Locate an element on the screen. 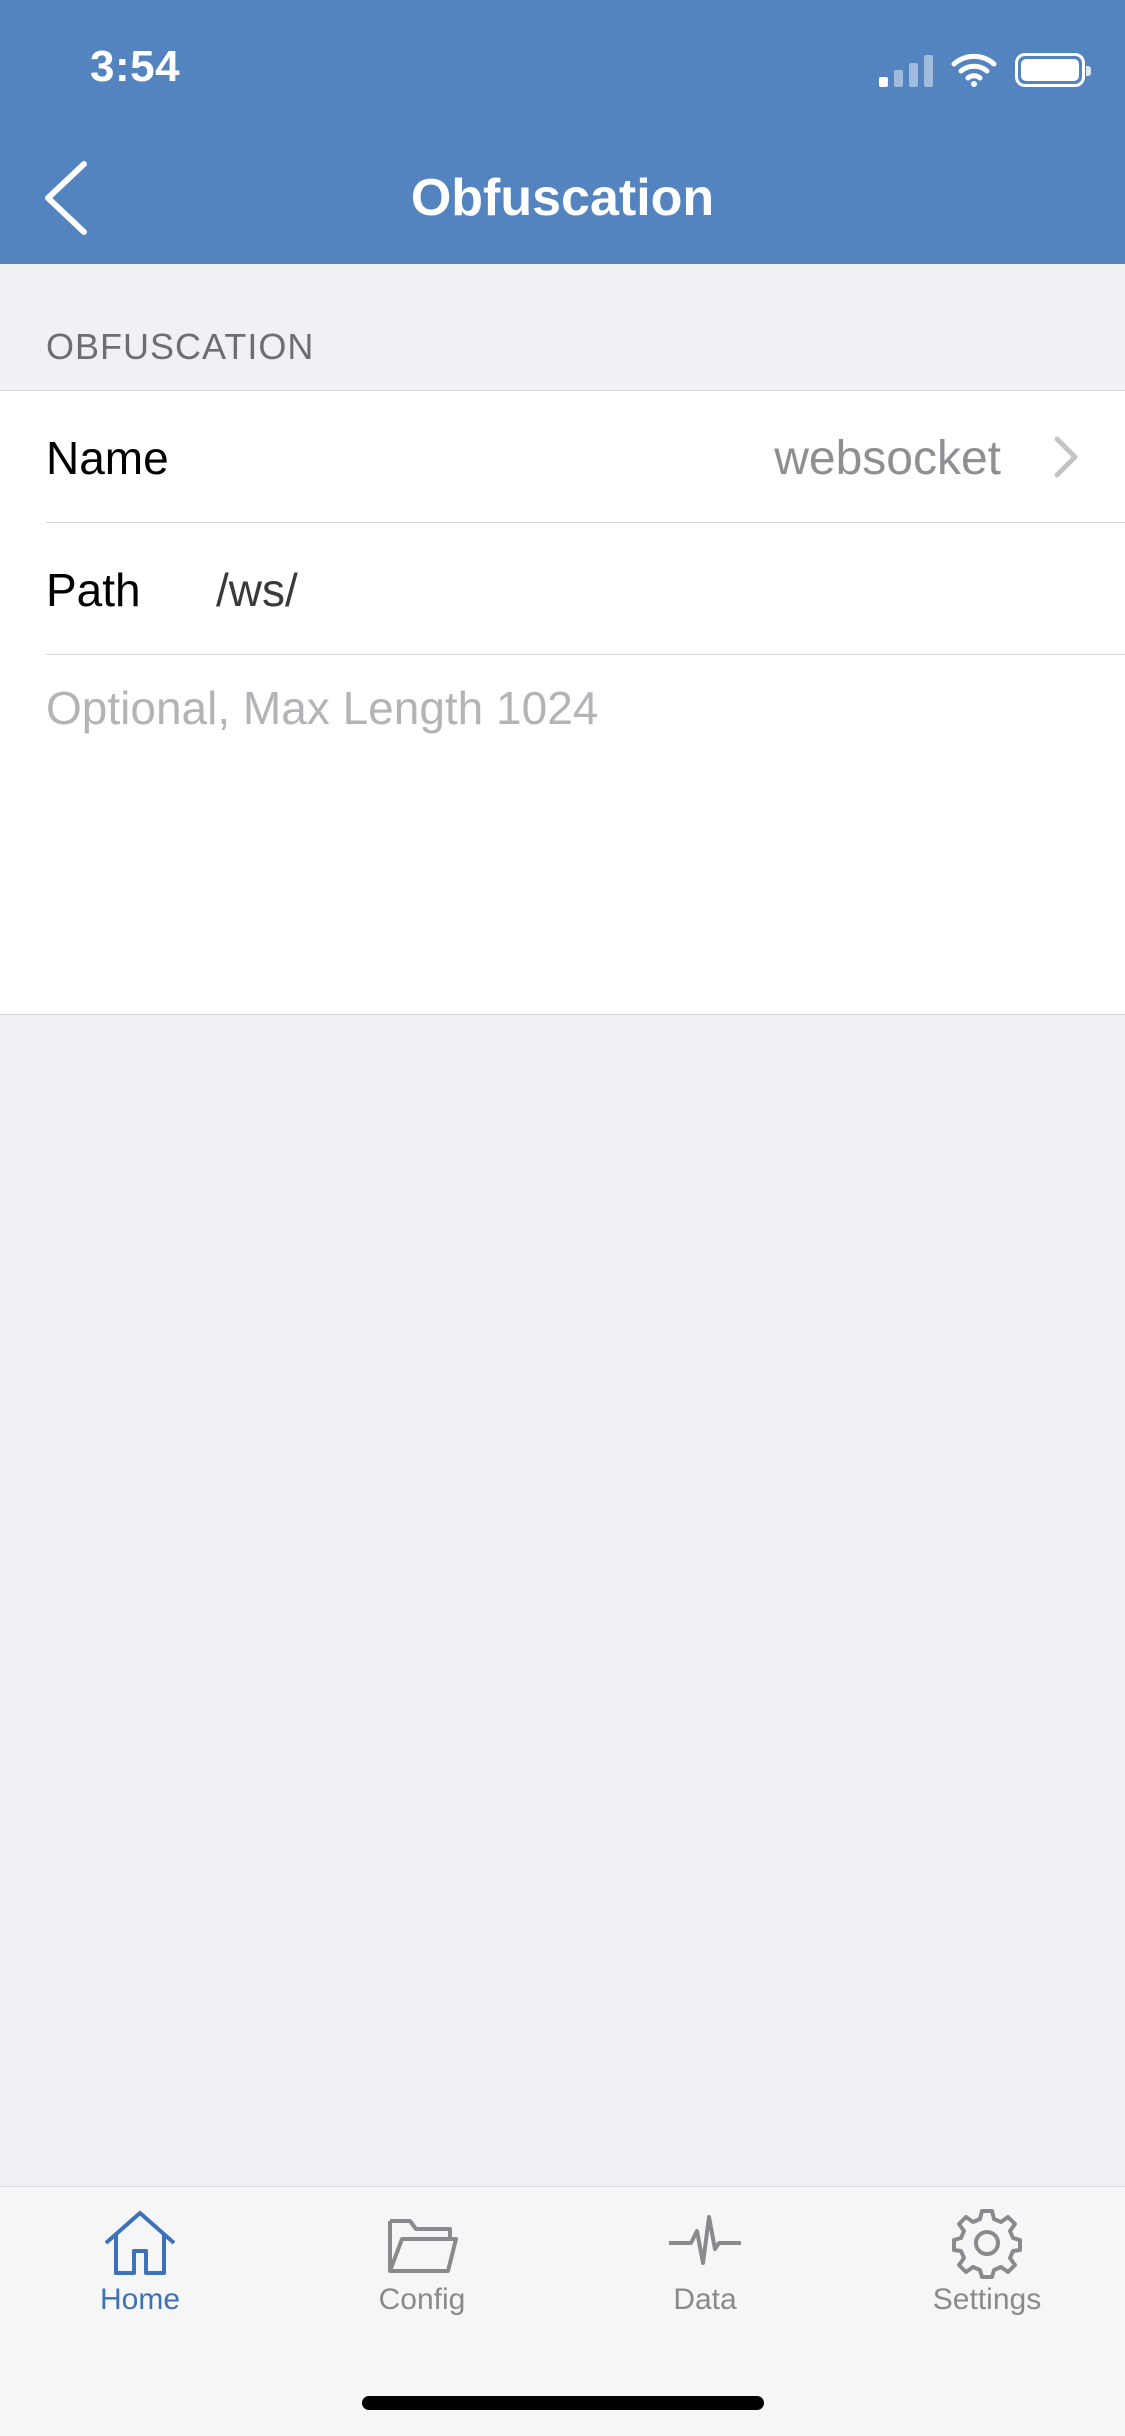 This screenshot has height=2436, width=1125. tab-settings: Settings is located at coordinates (987, 2267).